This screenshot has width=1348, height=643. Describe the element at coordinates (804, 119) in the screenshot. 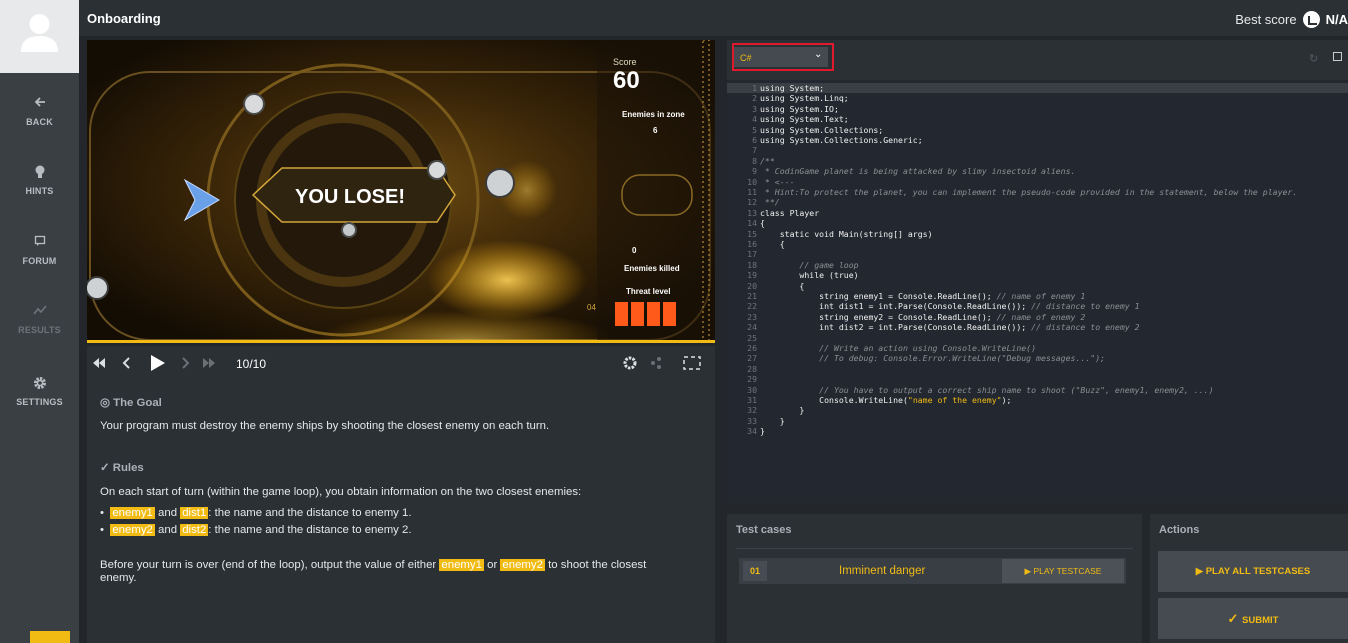

I see `code-text: using System.Text;` at that location.